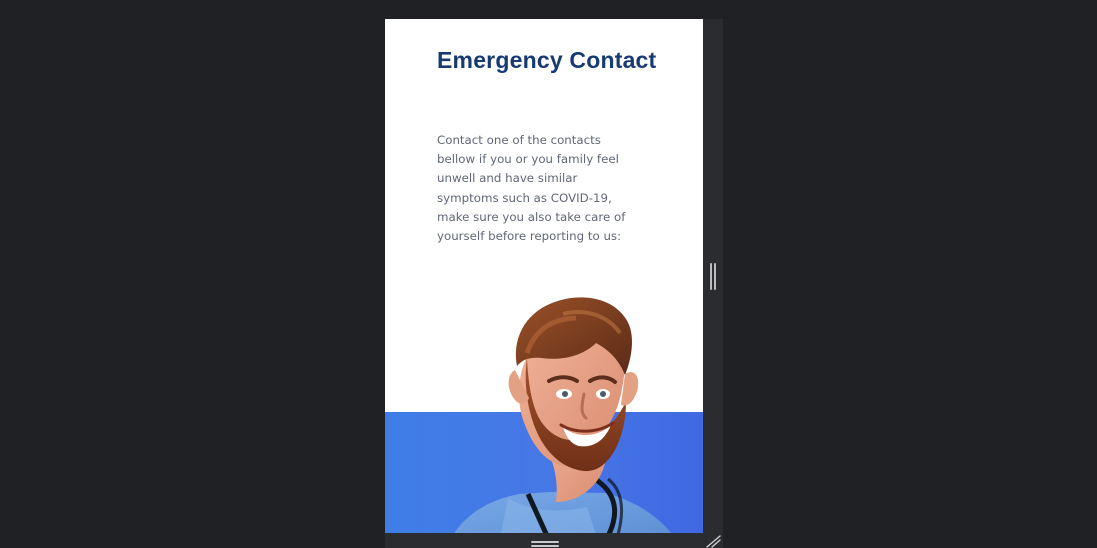 The width and height of the screenshot is (1097, 548). What do you see at coordinates (712, 541) in the screenshot?
I see `diagonal-resize-icon` at bounding box center [712, 541].